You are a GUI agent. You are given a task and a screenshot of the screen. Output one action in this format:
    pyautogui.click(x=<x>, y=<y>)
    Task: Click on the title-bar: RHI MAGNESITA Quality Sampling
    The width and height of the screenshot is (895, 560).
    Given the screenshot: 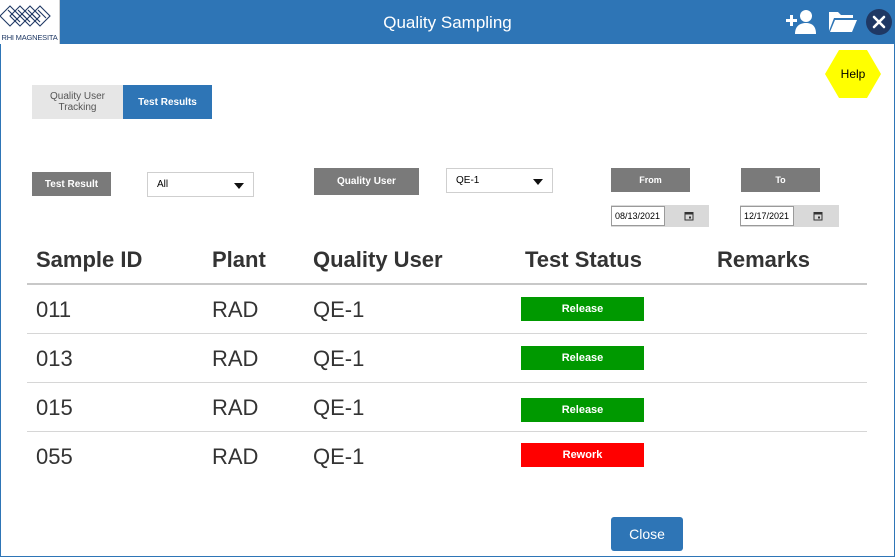 What is the action you would take?
    pyautogui.click(x=447, y=22)
    